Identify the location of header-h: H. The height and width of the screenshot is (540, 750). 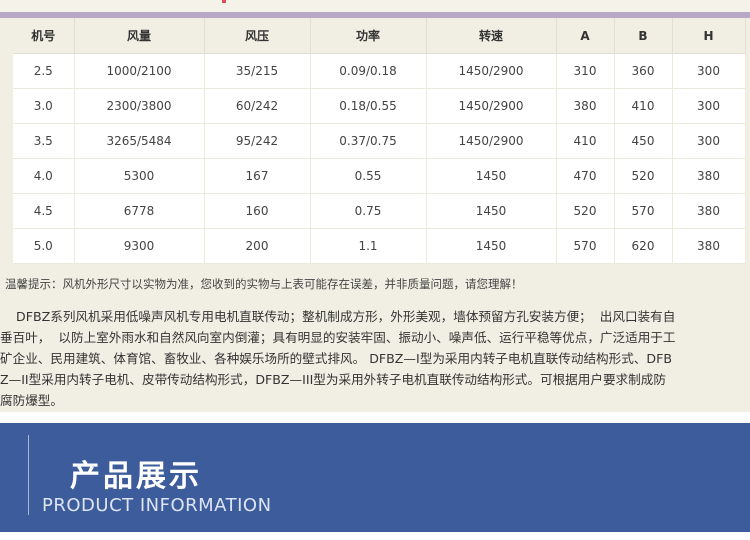
(709, 36).